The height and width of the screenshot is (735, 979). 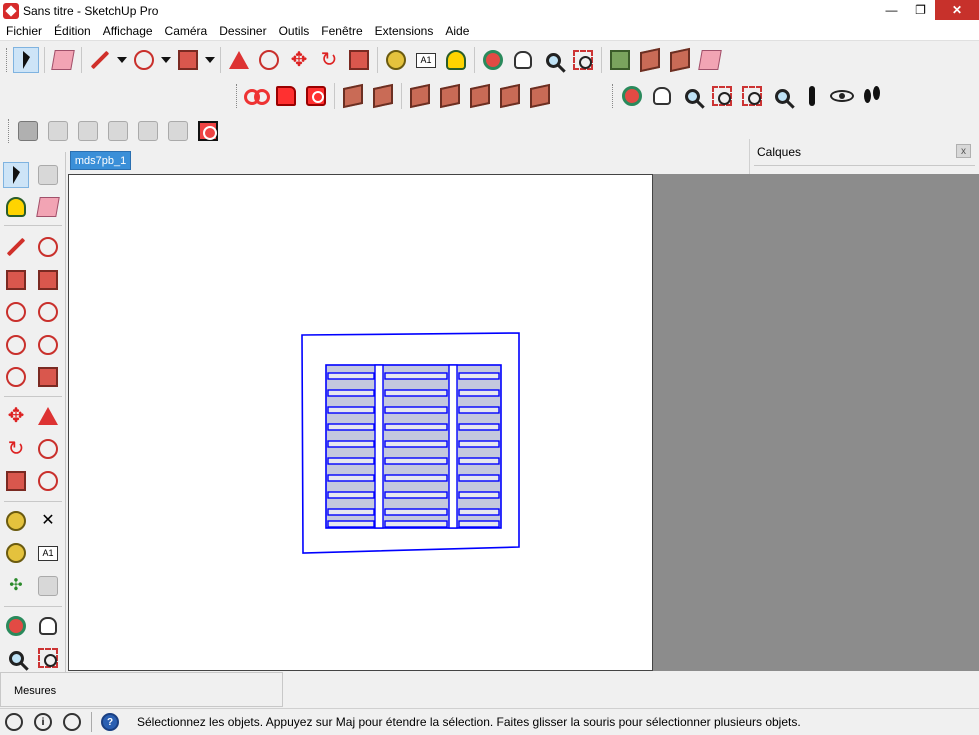 I want to click on geo-location-icon, so click(x=14, y=722).